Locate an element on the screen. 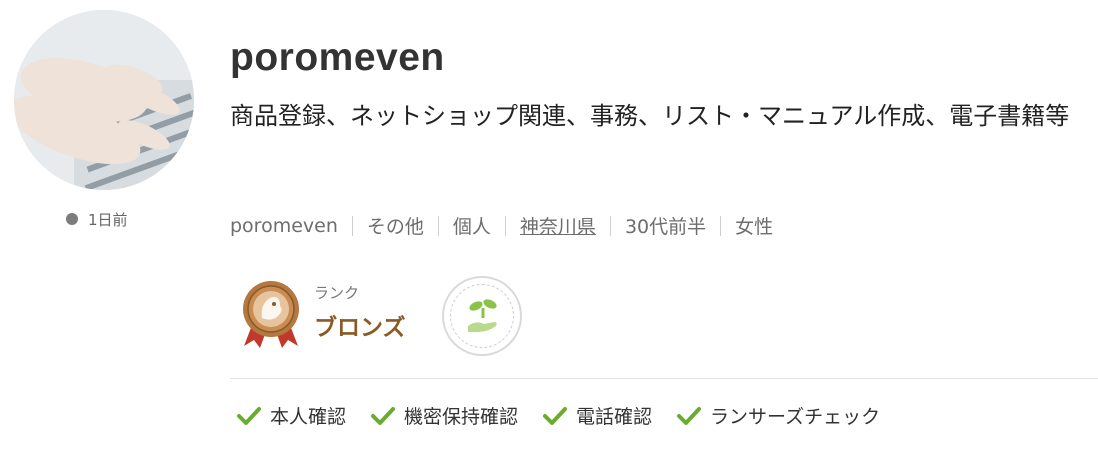 The width and height of the screenshot is (1098, 454). meta-type: 個人 is located at coordinates (471, 227).